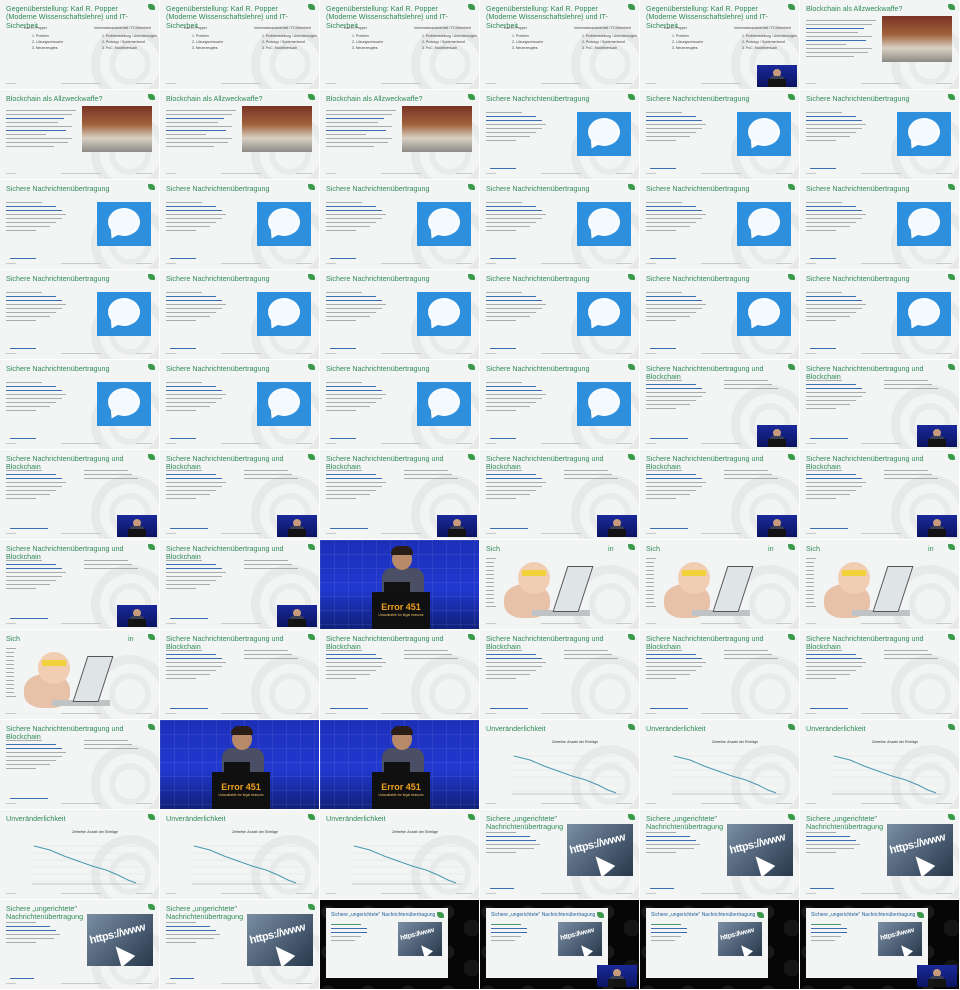 Image resolution: width=960 pixels, height=990 pixels. What do you see at coordinates (883, 769) in the screenshot?
I see `line-chart: Zeitreihe: Anzahl der Einträge` at bounding box center [883, 769].